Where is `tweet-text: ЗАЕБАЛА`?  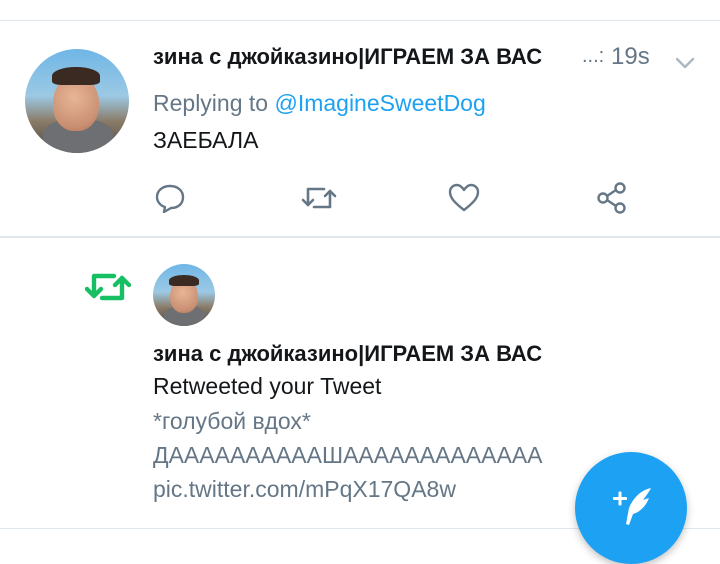 tweet-text: ЗАЕБАЛА is located at coordinates (206, 140).